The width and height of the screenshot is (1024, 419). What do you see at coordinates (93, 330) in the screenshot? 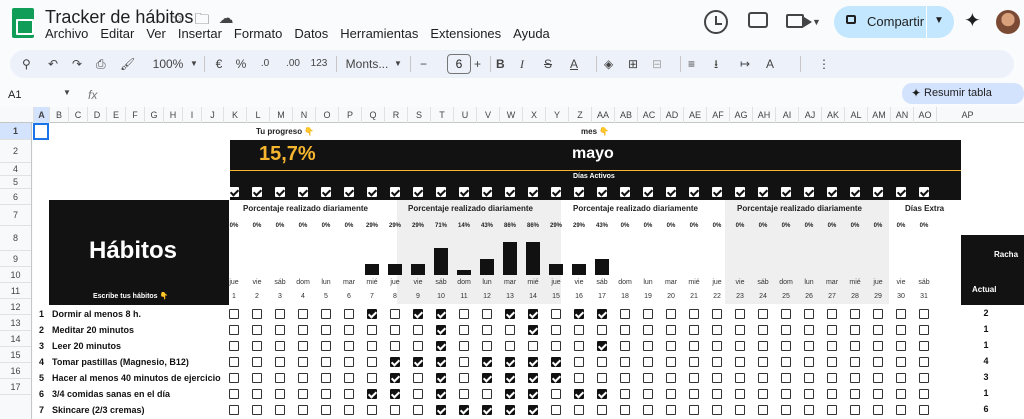
I see `habit-name: Meditar 20 minutos` at bounding box center [93, 330].